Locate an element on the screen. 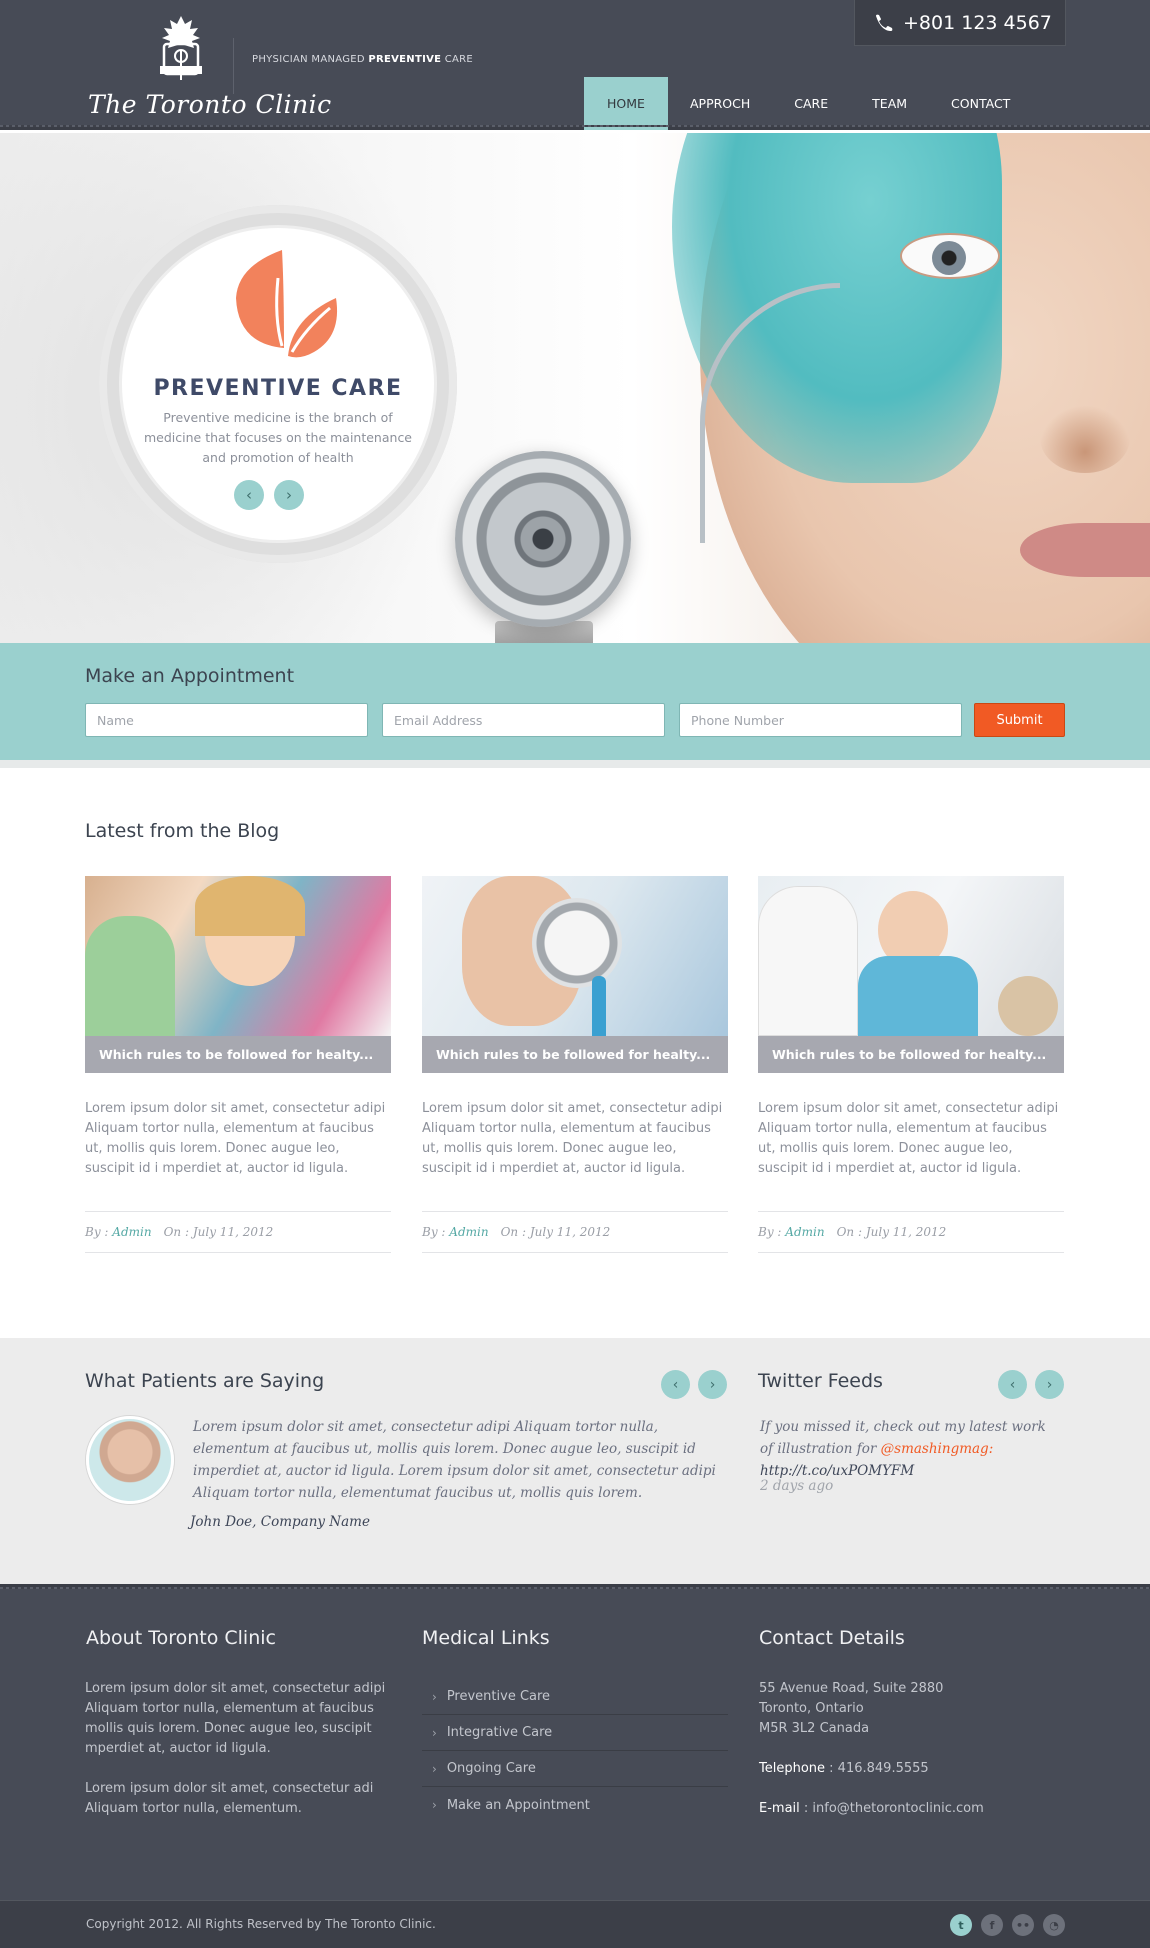 This screenshot has height=1948, width=1150. blog-heading: Latest from the Blog is located at coordinates (182, 831).